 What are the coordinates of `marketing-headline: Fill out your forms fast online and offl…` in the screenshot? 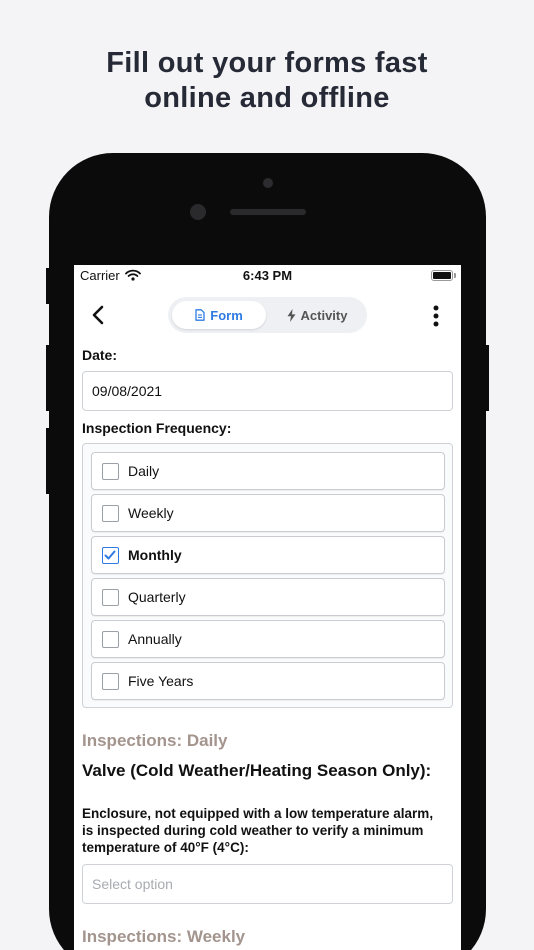 It's located at (267, 81).